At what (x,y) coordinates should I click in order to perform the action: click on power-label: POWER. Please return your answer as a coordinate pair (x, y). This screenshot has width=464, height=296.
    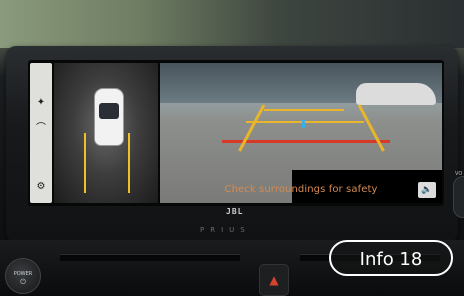
    Looking at the image, I should click on (23, 274).